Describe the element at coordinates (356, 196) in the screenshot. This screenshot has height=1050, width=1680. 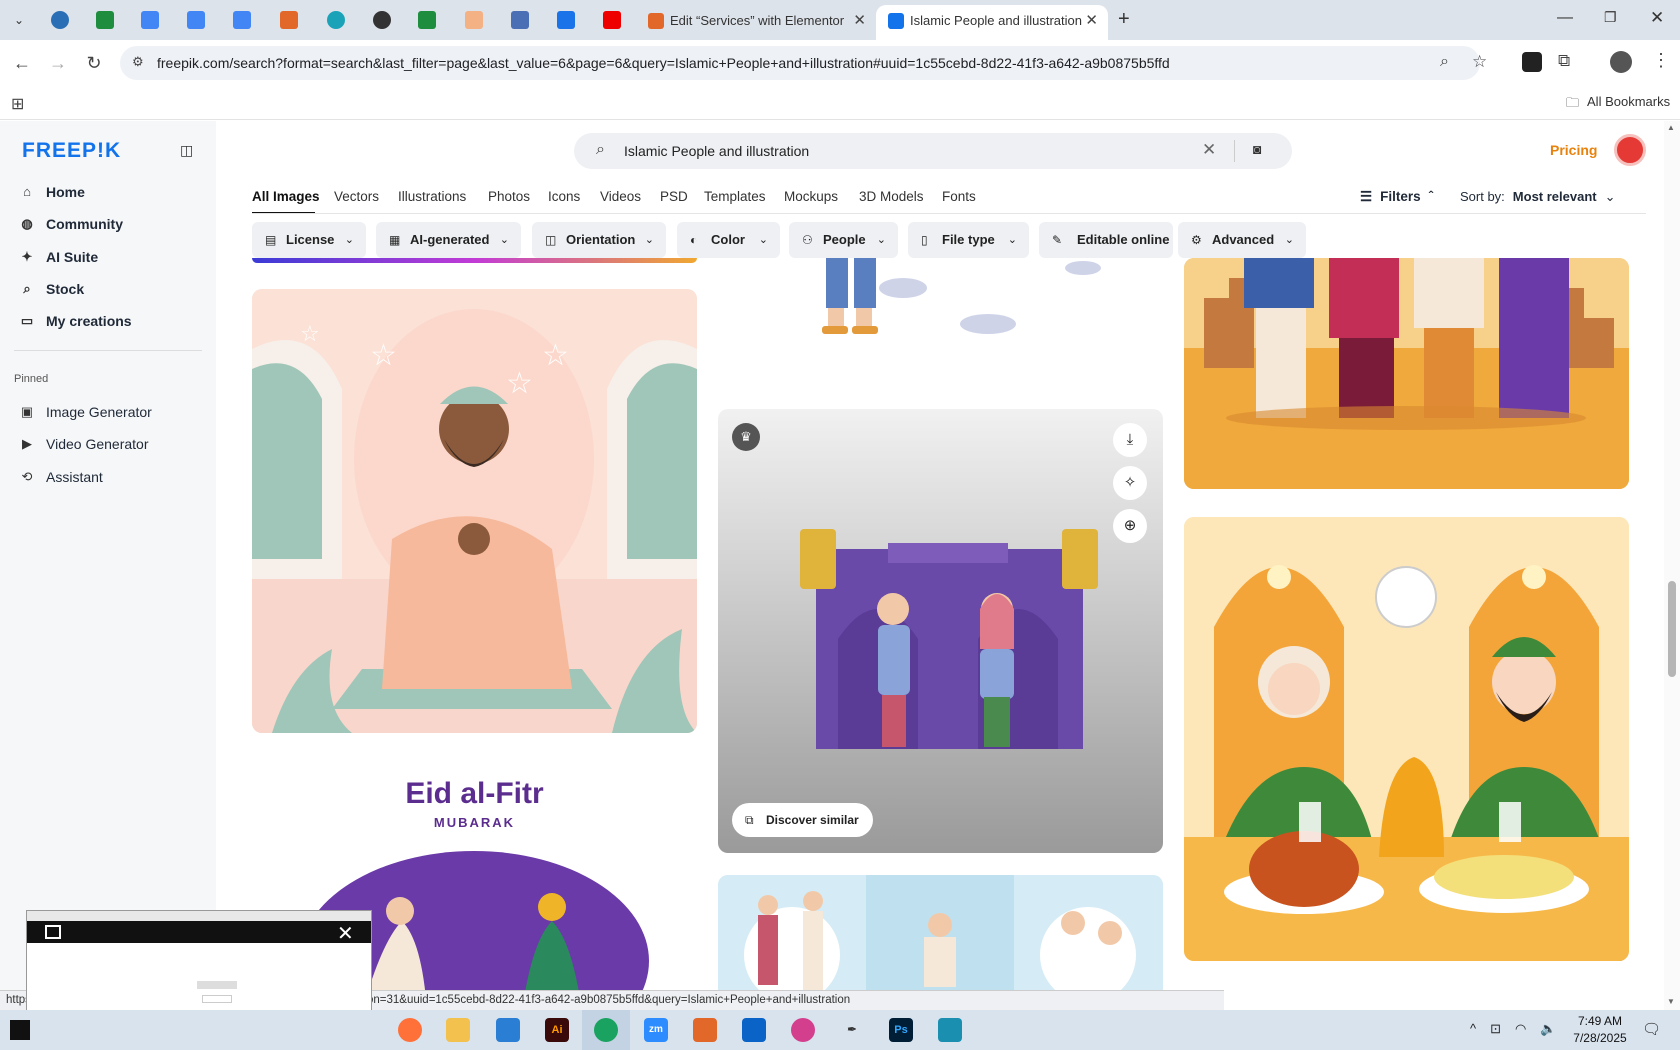
I see `tab-vectors: Vectors` at that location.